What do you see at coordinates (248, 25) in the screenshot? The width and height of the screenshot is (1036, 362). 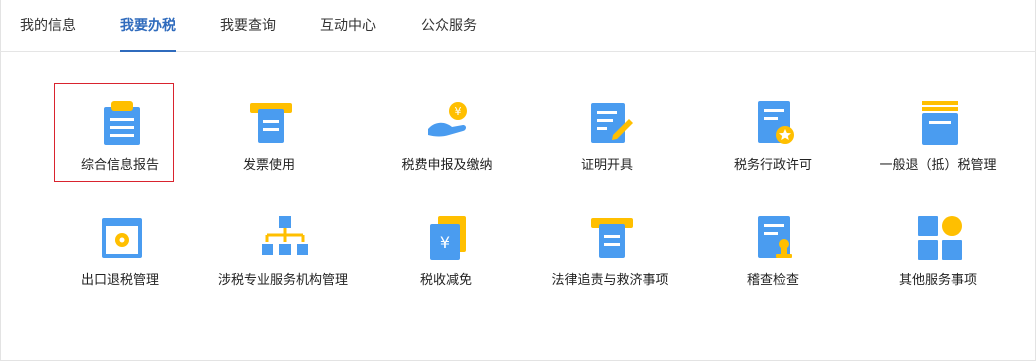 I see `tab-query: 我要查询` at bounding box center [248, 25].